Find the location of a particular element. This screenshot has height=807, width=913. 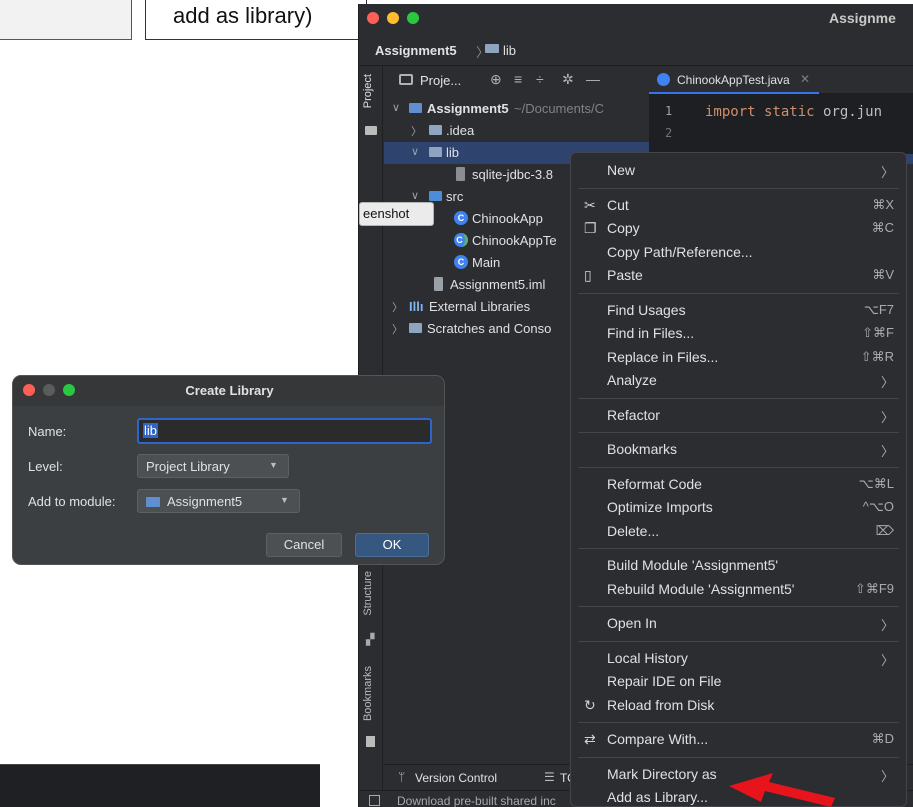

menu-item-refactor: Refactor 〉 is located at coordinates (738, 415).